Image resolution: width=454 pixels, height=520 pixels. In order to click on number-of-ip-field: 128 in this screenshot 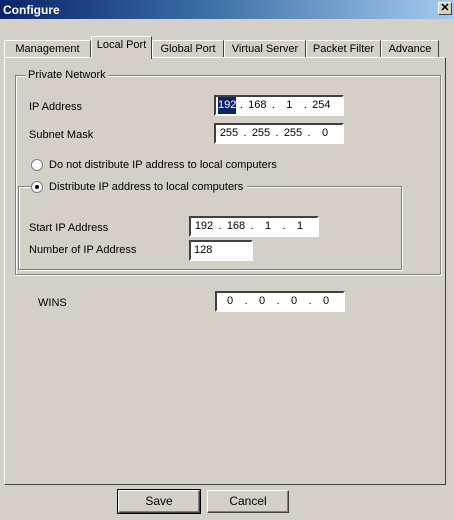, I will do `click(221, 250)`.